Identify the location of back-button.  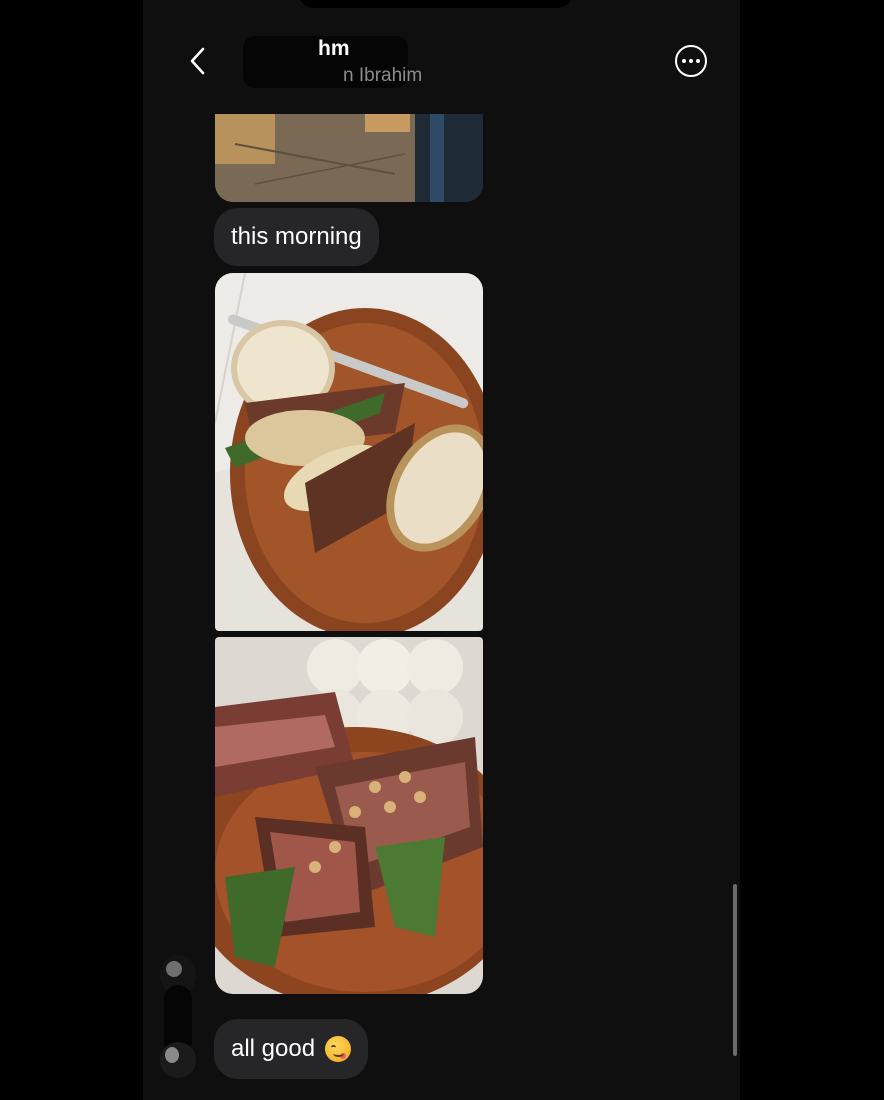
(198, 61).